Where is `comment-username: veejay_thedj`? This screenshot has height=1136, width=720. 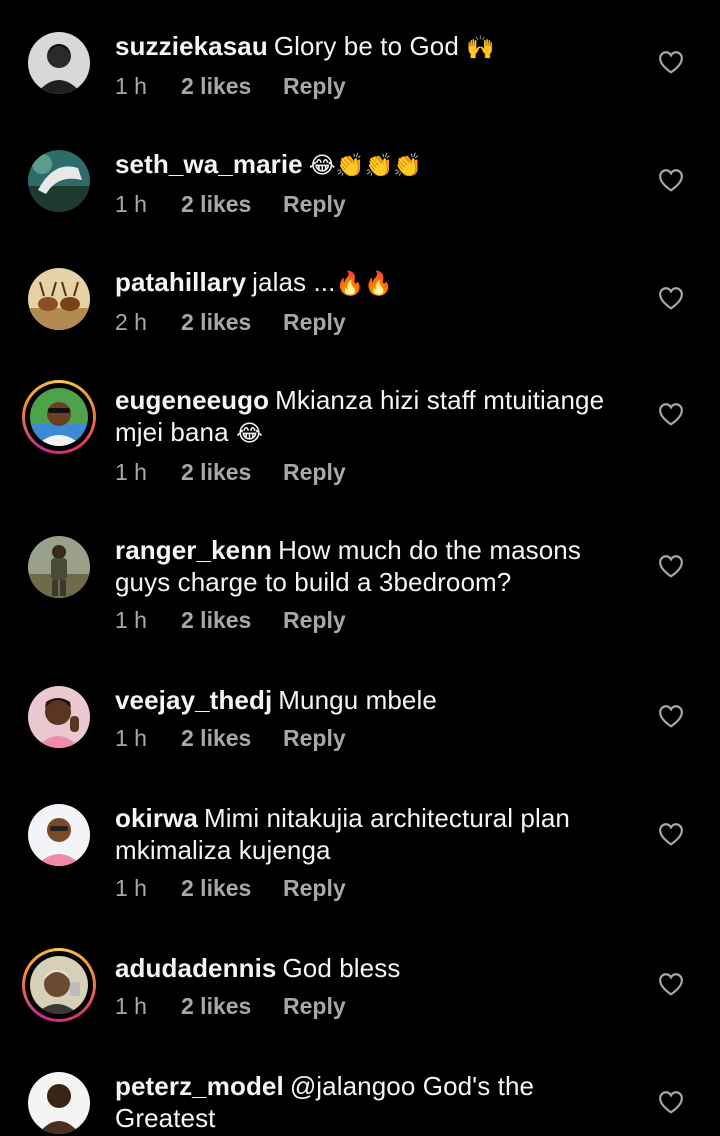 comment-username: veejay_thedj is located at coordinates (193, 700).